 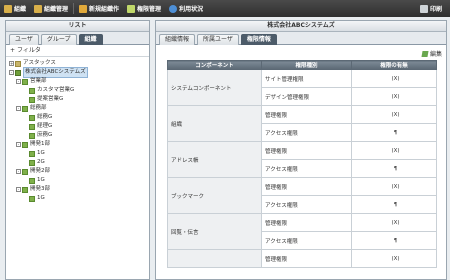 I want to click on tree-node: - 開発1部, so click(x=77, y=144).